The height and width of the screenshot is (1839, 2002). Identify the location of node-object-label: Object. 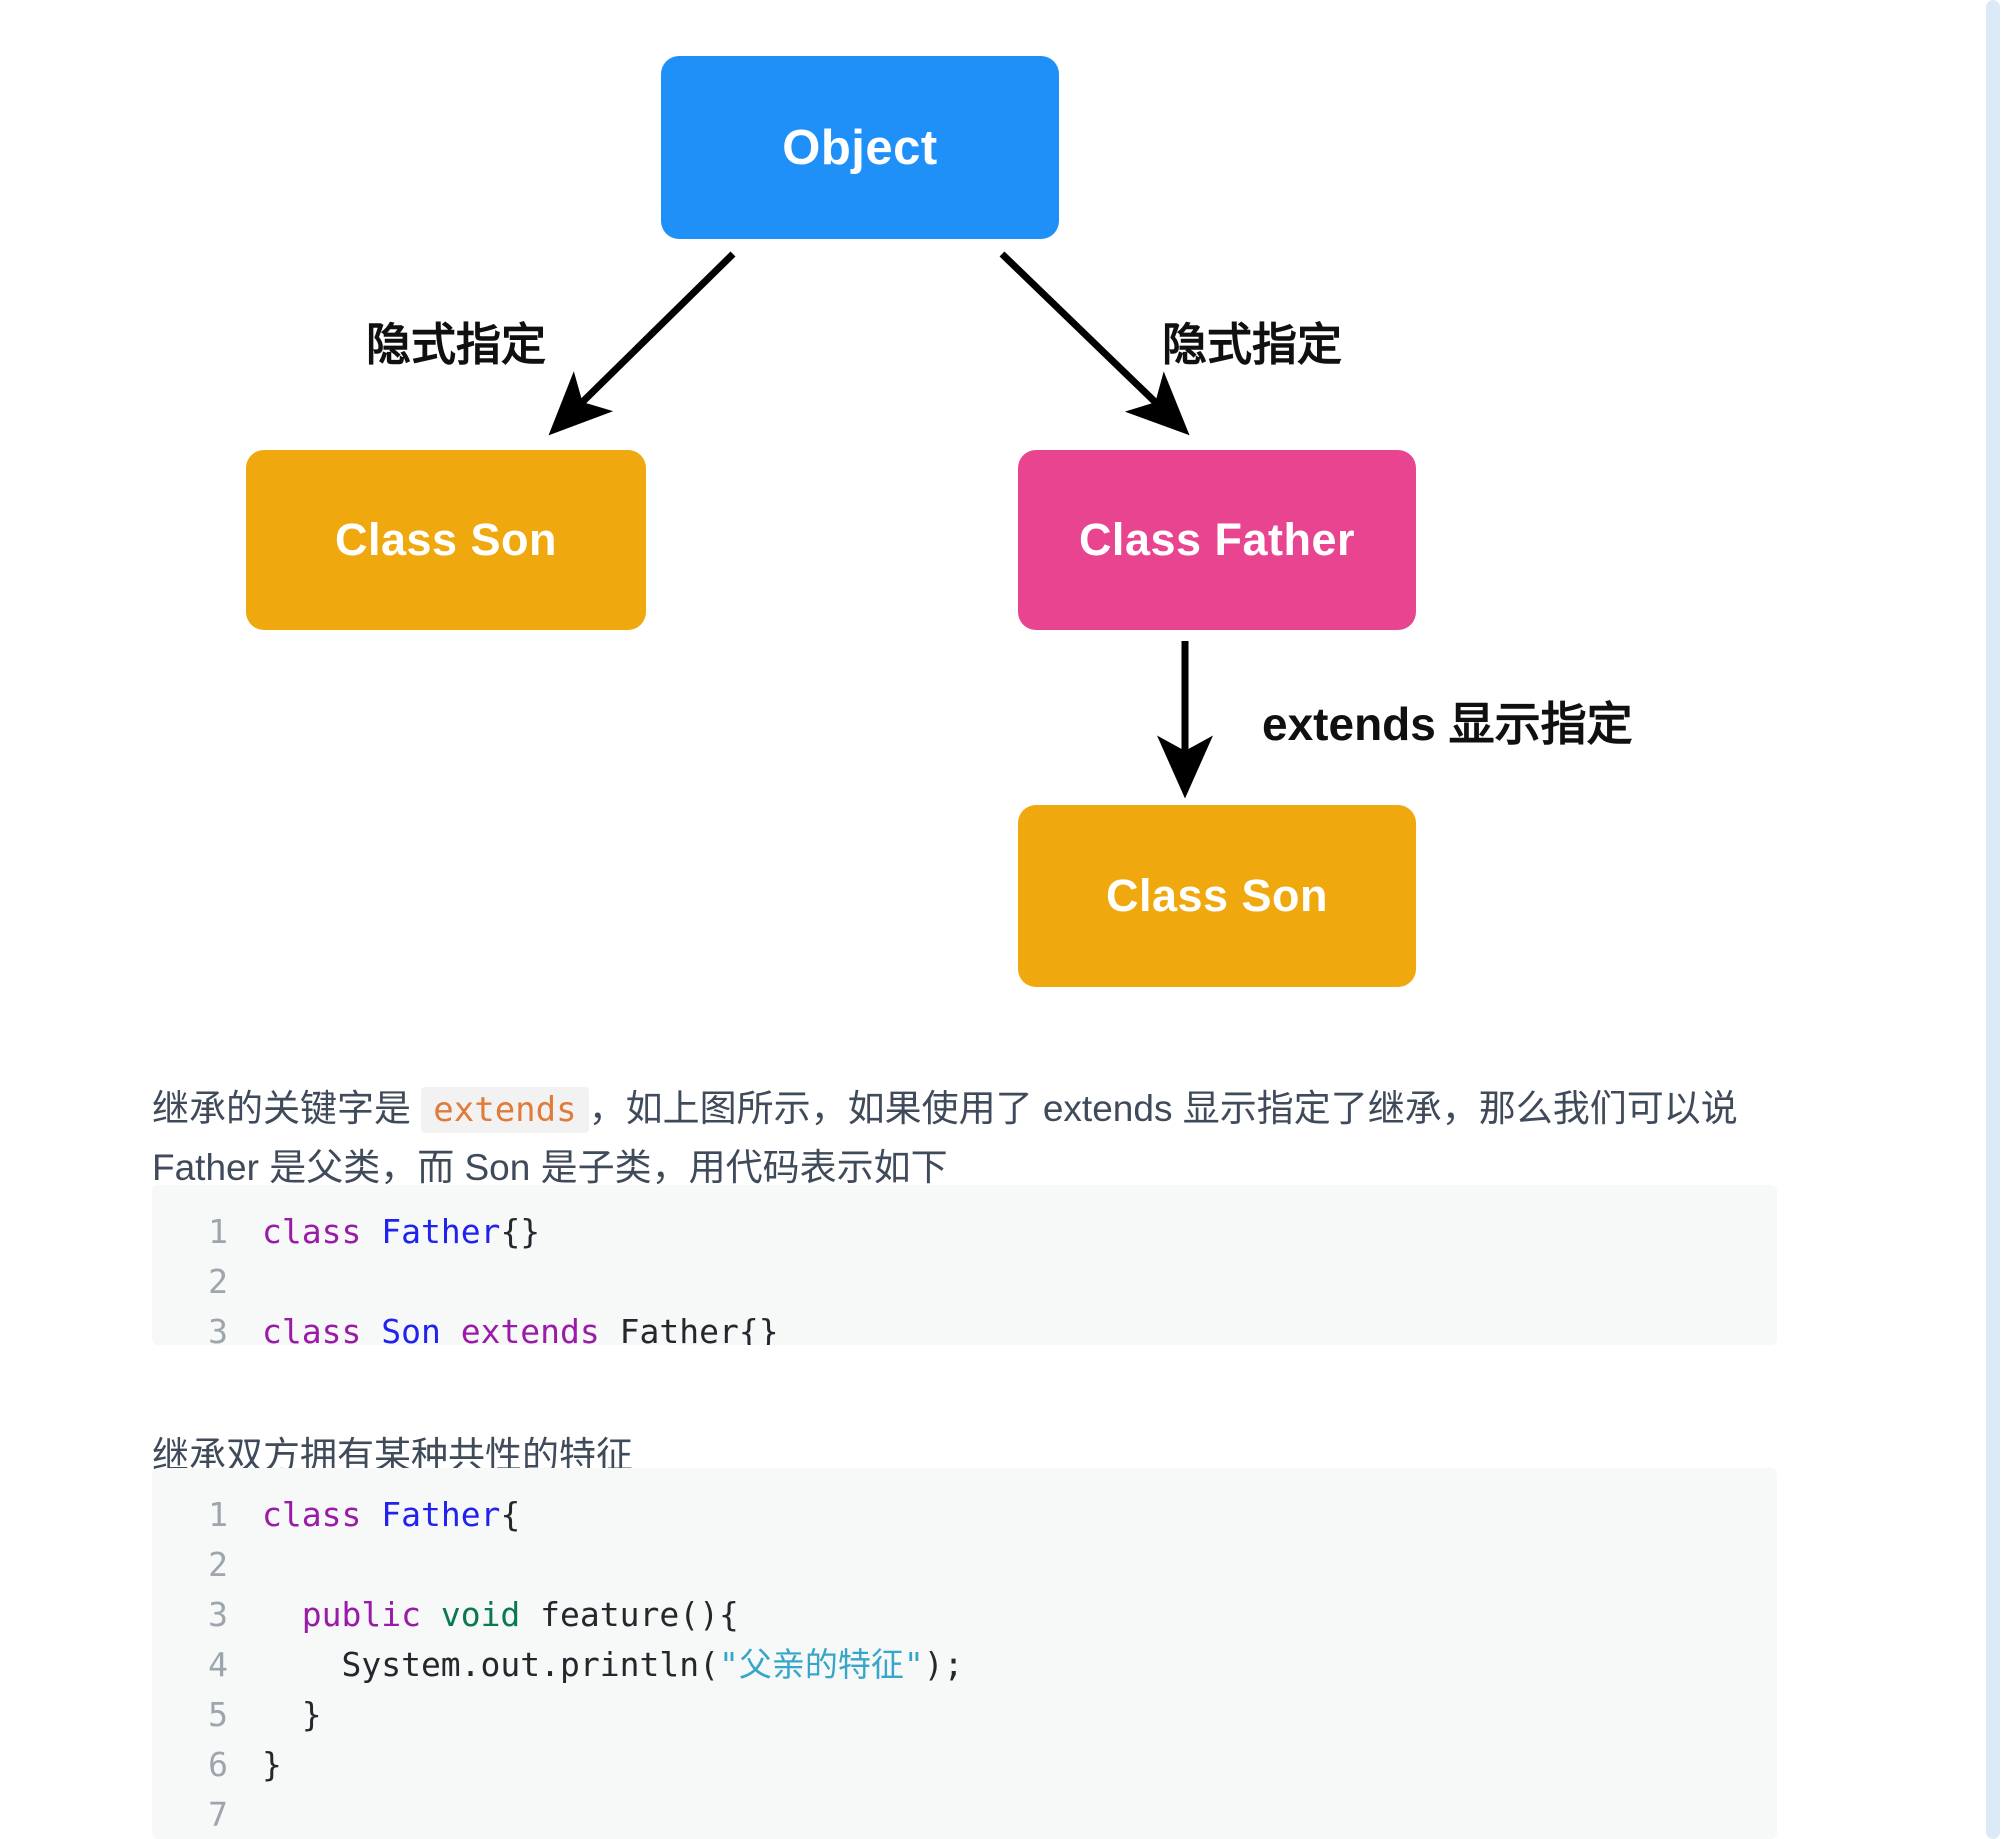
(860, 147).